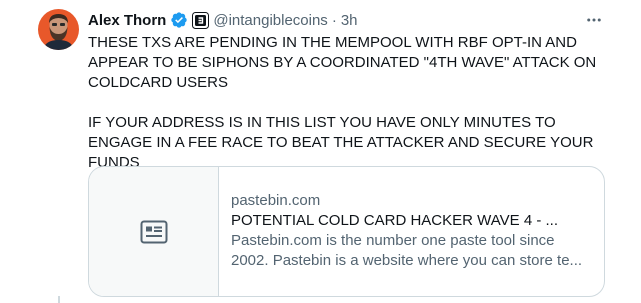  Describe the element at coordinates (349, 20) in the screenshot. I see `timestamp: 3h` at that location.